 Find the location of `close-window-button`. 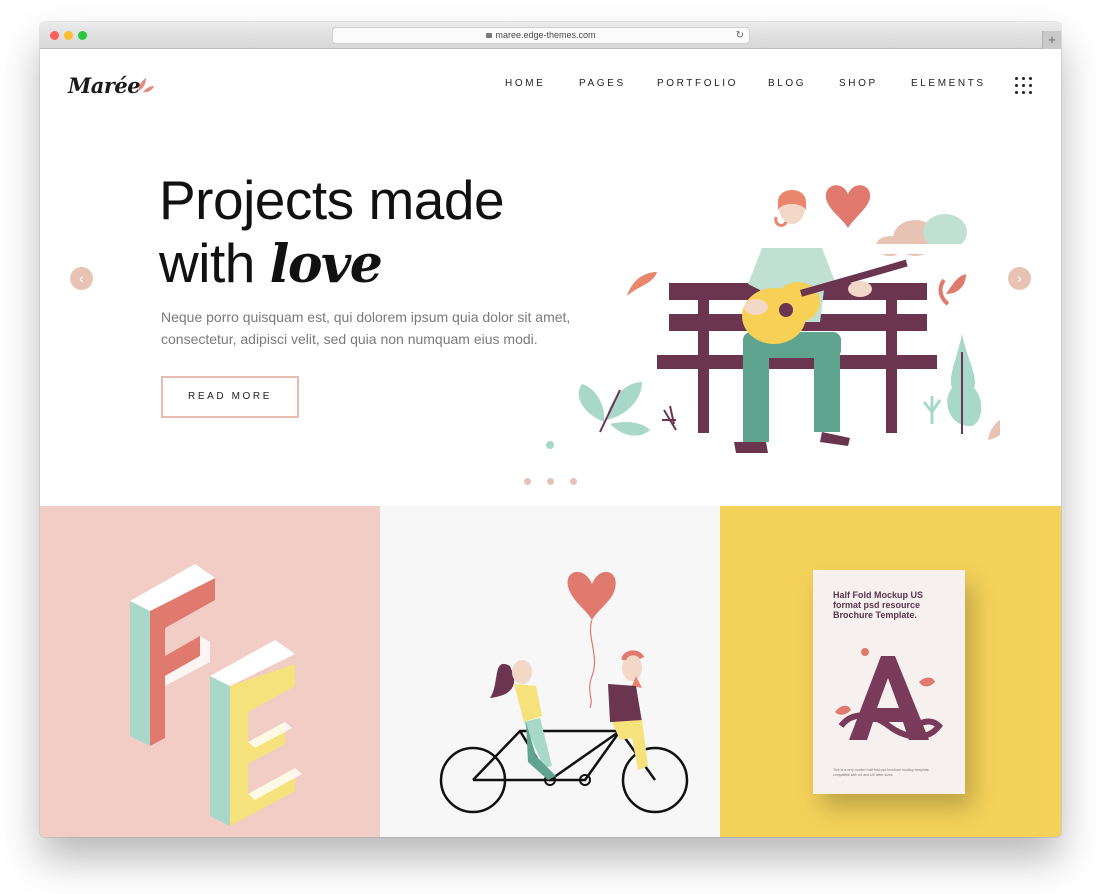

close-window-button is located at coordinates (54, 35).